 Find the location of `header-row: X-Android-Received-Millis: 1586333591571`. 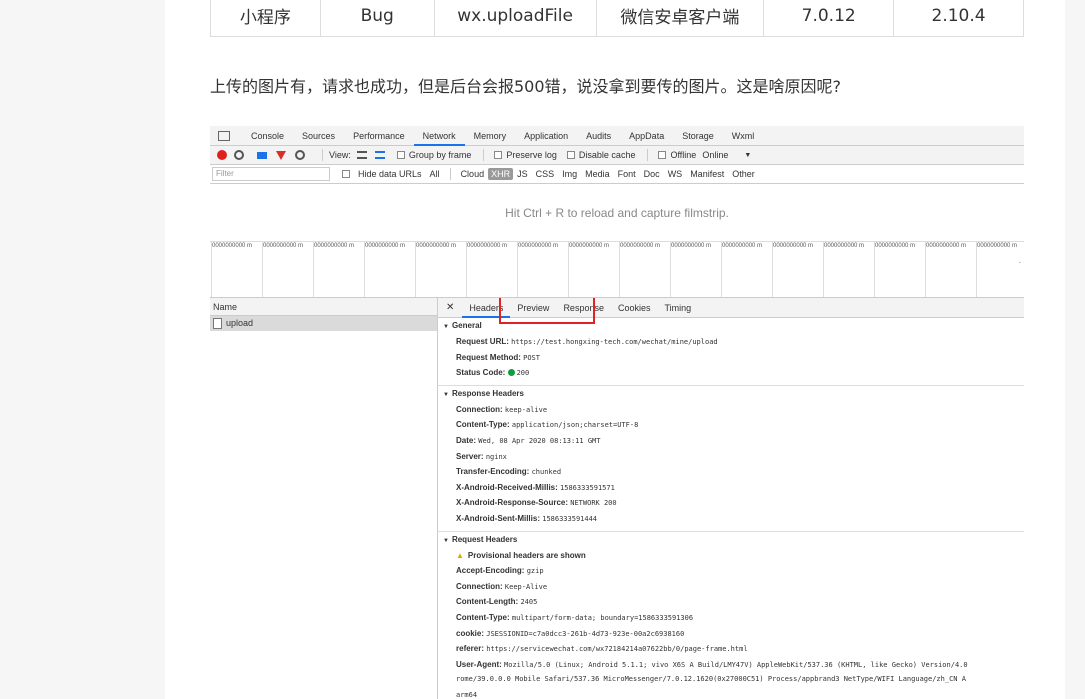

header-row: X-Android-Received-Millis: 1586333591571 is located at coordinates (731, 488).